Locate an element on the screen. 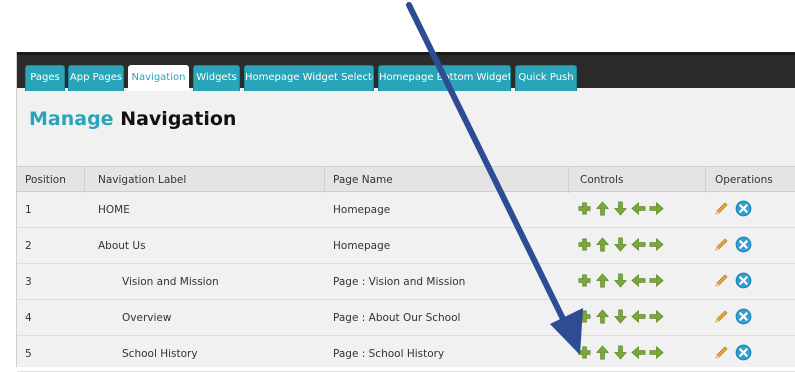  page-title-accent: Manage is located at coordinates (71, 119).